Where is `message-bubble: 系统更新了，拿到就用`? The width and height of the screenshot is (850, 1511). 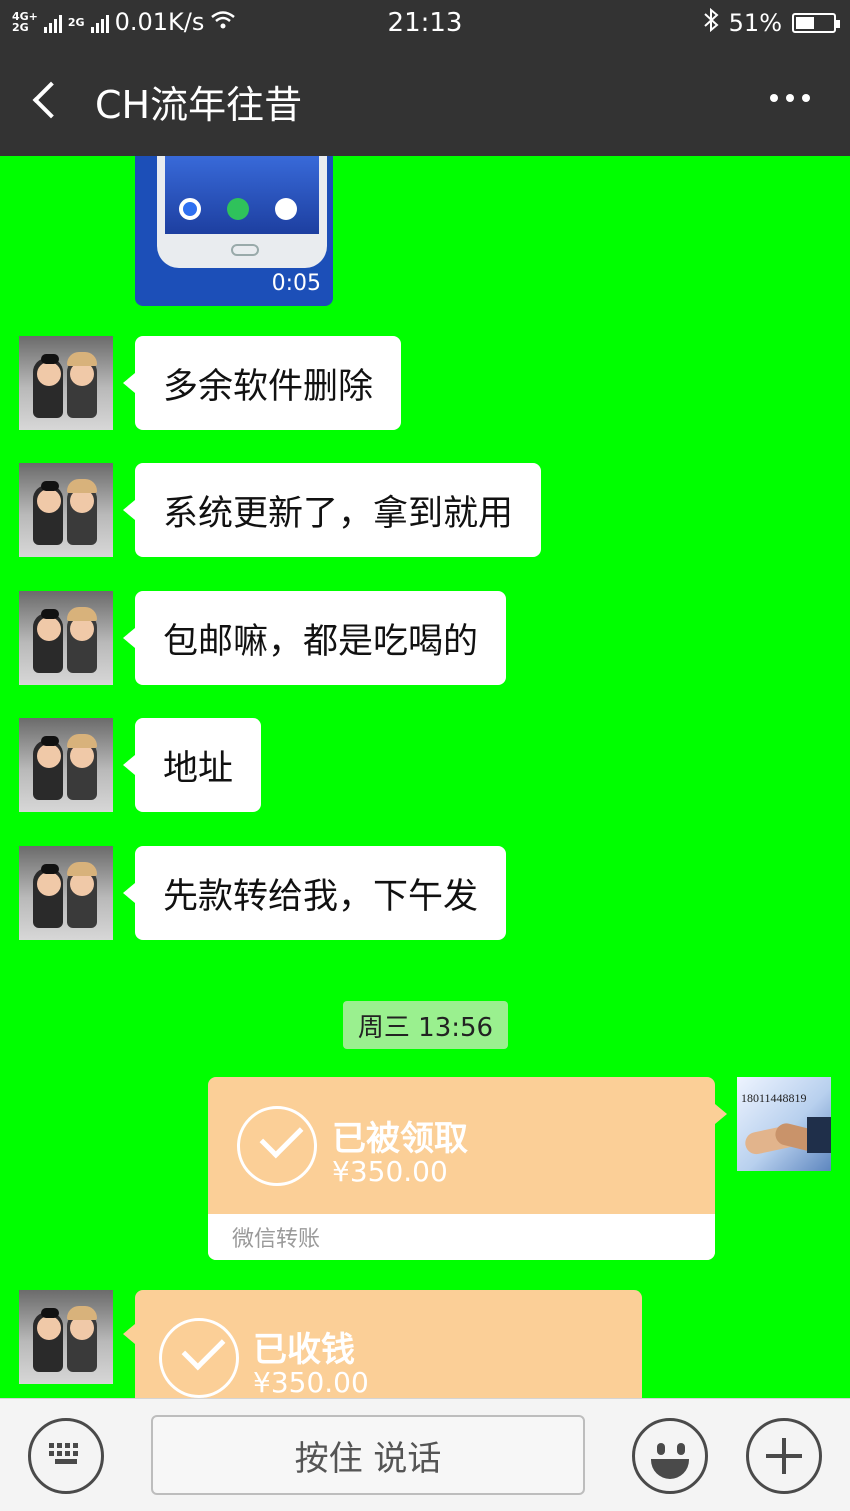 message-bubble: 系统更新了，拿到就用 is located at coordinates (332, 510).